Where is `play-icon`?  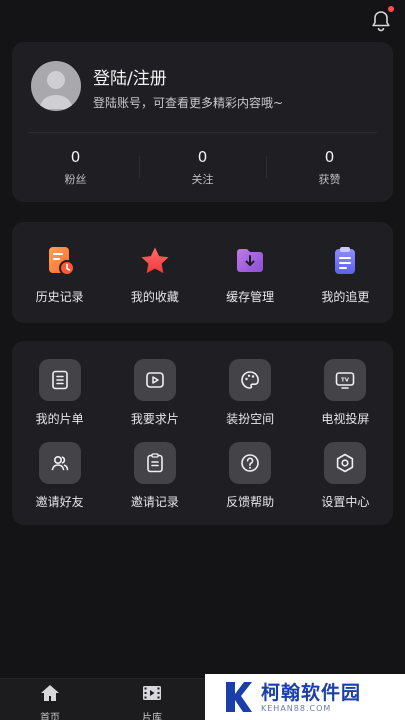
play-icon is located at coordinates (155, 380).